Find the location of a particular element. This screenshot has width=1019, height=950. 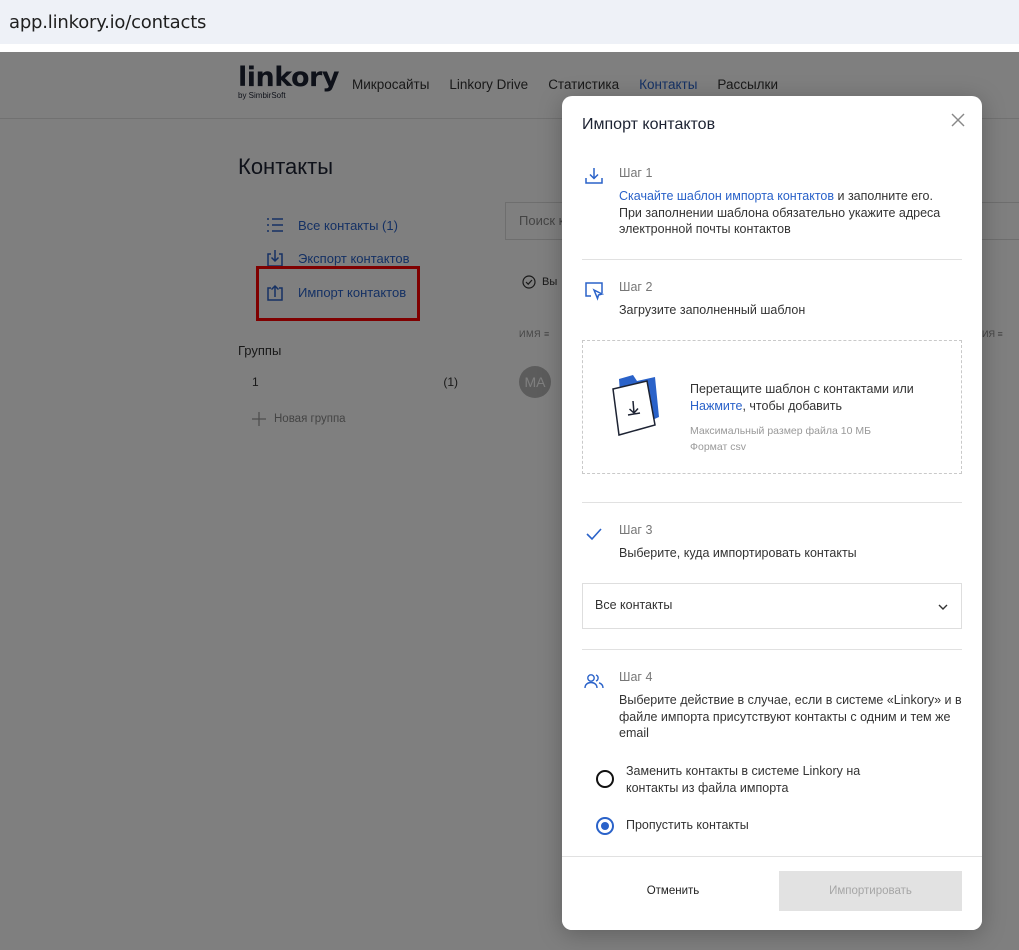

dialog-footer: Отменить Импортировать is located at coordinates (772, 893).